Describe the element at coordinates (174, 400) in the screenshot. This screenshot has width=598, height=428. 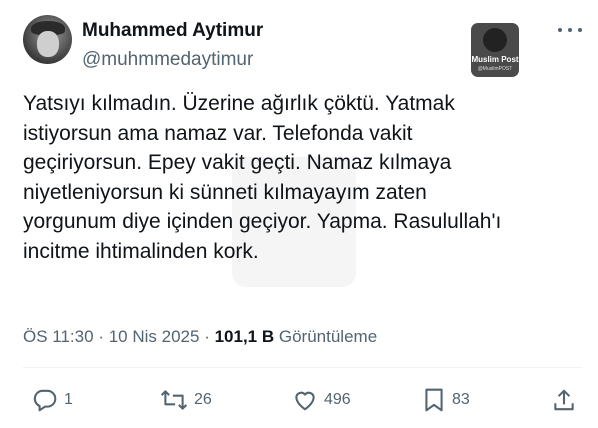
I see `retweet-icon` at that location.